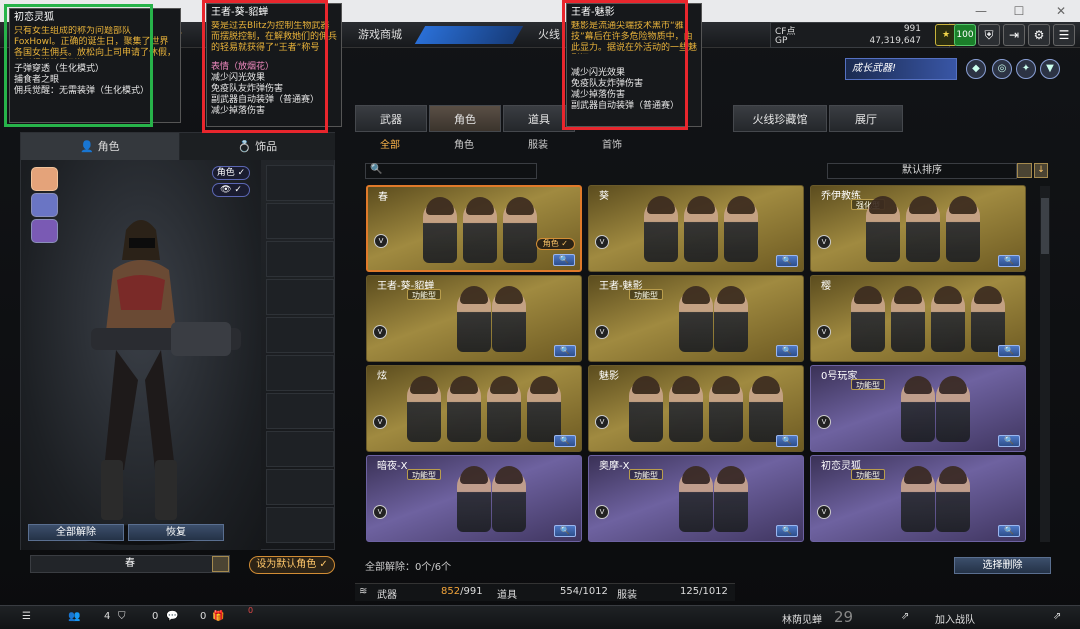 The image size is (1080, 629). I want to click on minimize-button: —, so click(981, 11).